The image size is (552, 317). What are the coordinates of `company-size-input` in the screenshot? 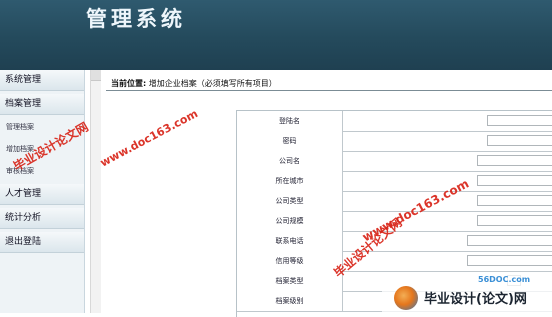 It's located at (514, 220).